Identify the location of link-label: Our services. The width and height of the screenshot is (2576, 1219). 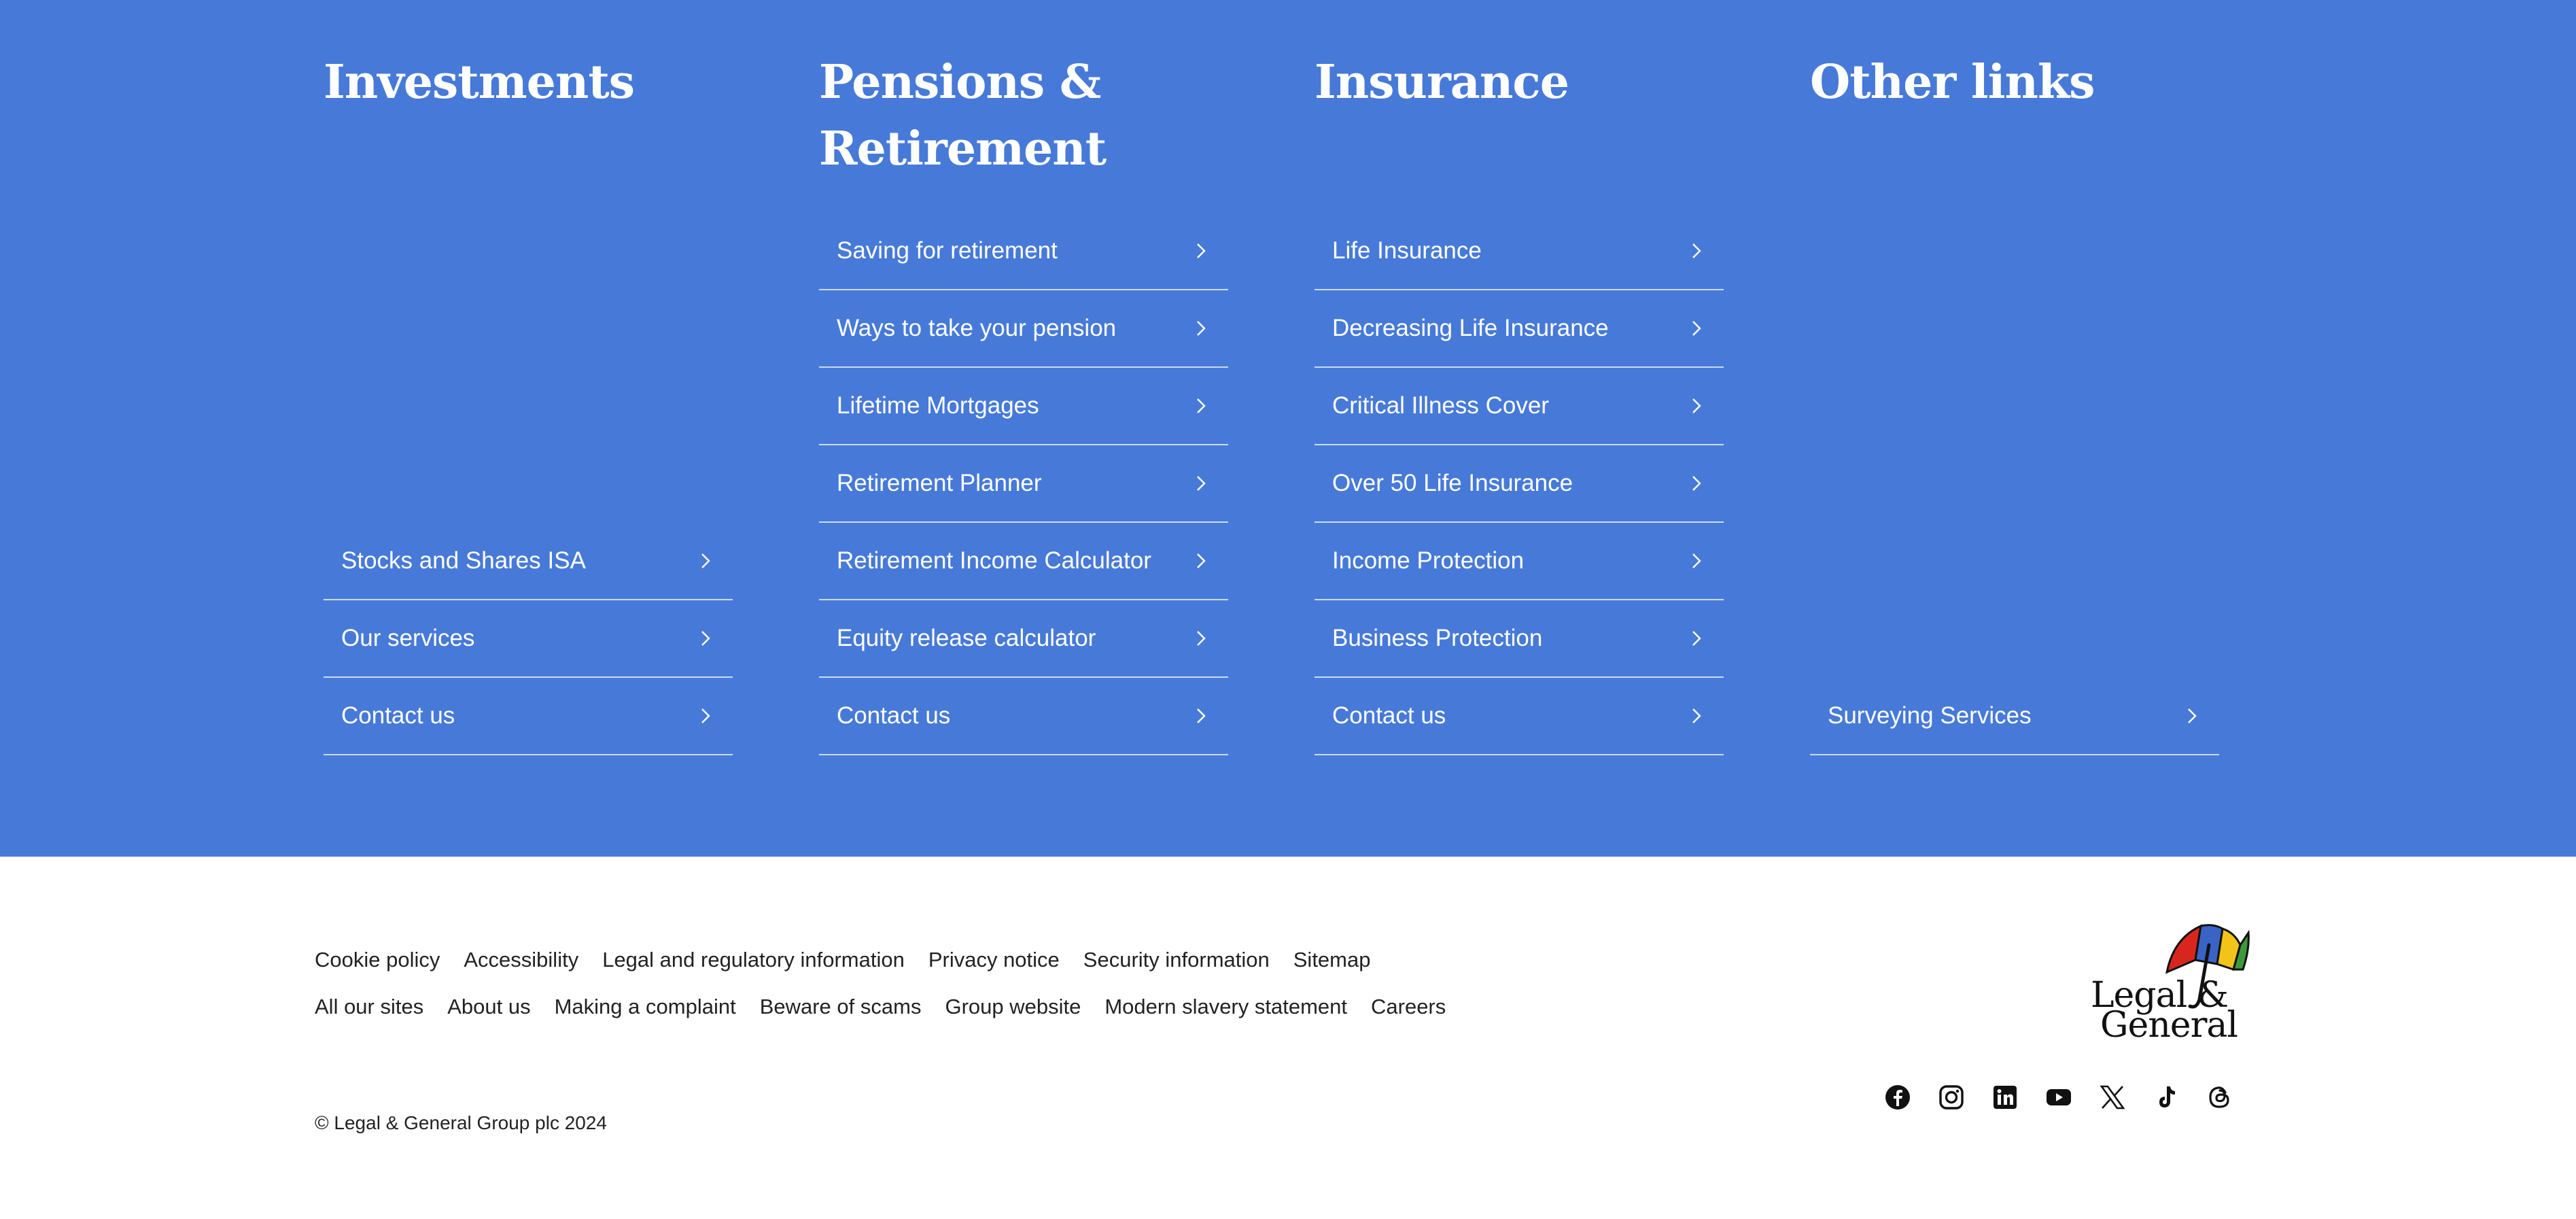
(408, 638).